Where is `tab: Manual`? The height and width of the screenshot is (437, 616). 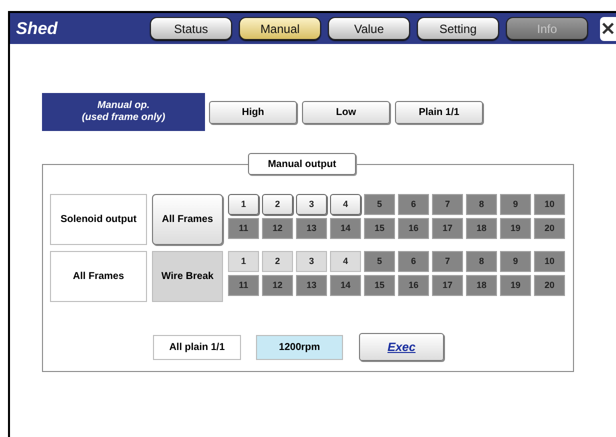
tab: Manual is located at coordinates (280, 28).